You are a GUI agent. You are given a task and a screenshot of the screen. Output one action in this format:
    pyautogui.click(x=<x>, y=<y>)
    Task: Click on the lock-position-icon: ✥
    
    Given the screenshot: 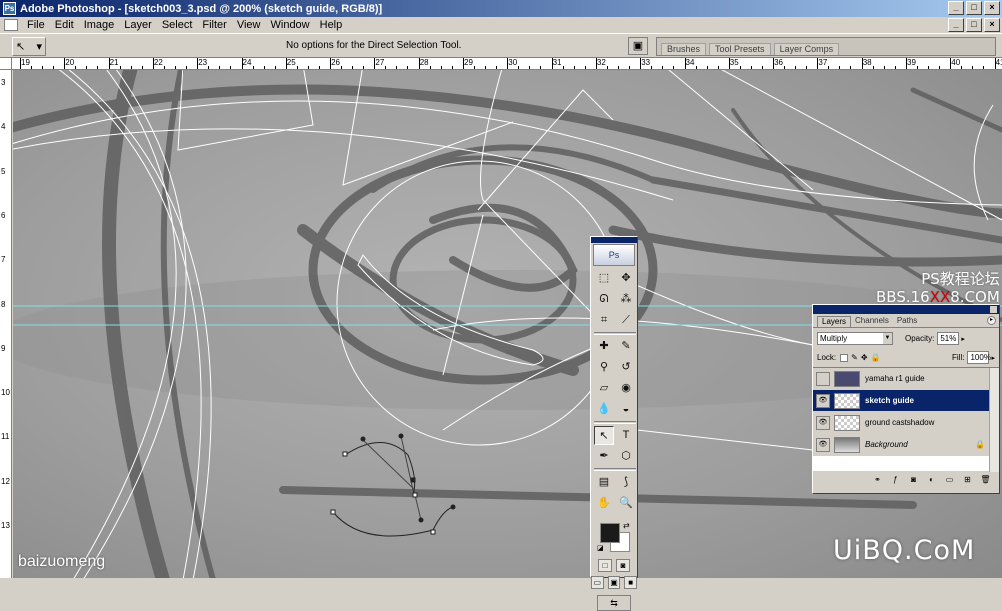 What is the action you would take?
    pyautogui.click(x=864, y=357)
    